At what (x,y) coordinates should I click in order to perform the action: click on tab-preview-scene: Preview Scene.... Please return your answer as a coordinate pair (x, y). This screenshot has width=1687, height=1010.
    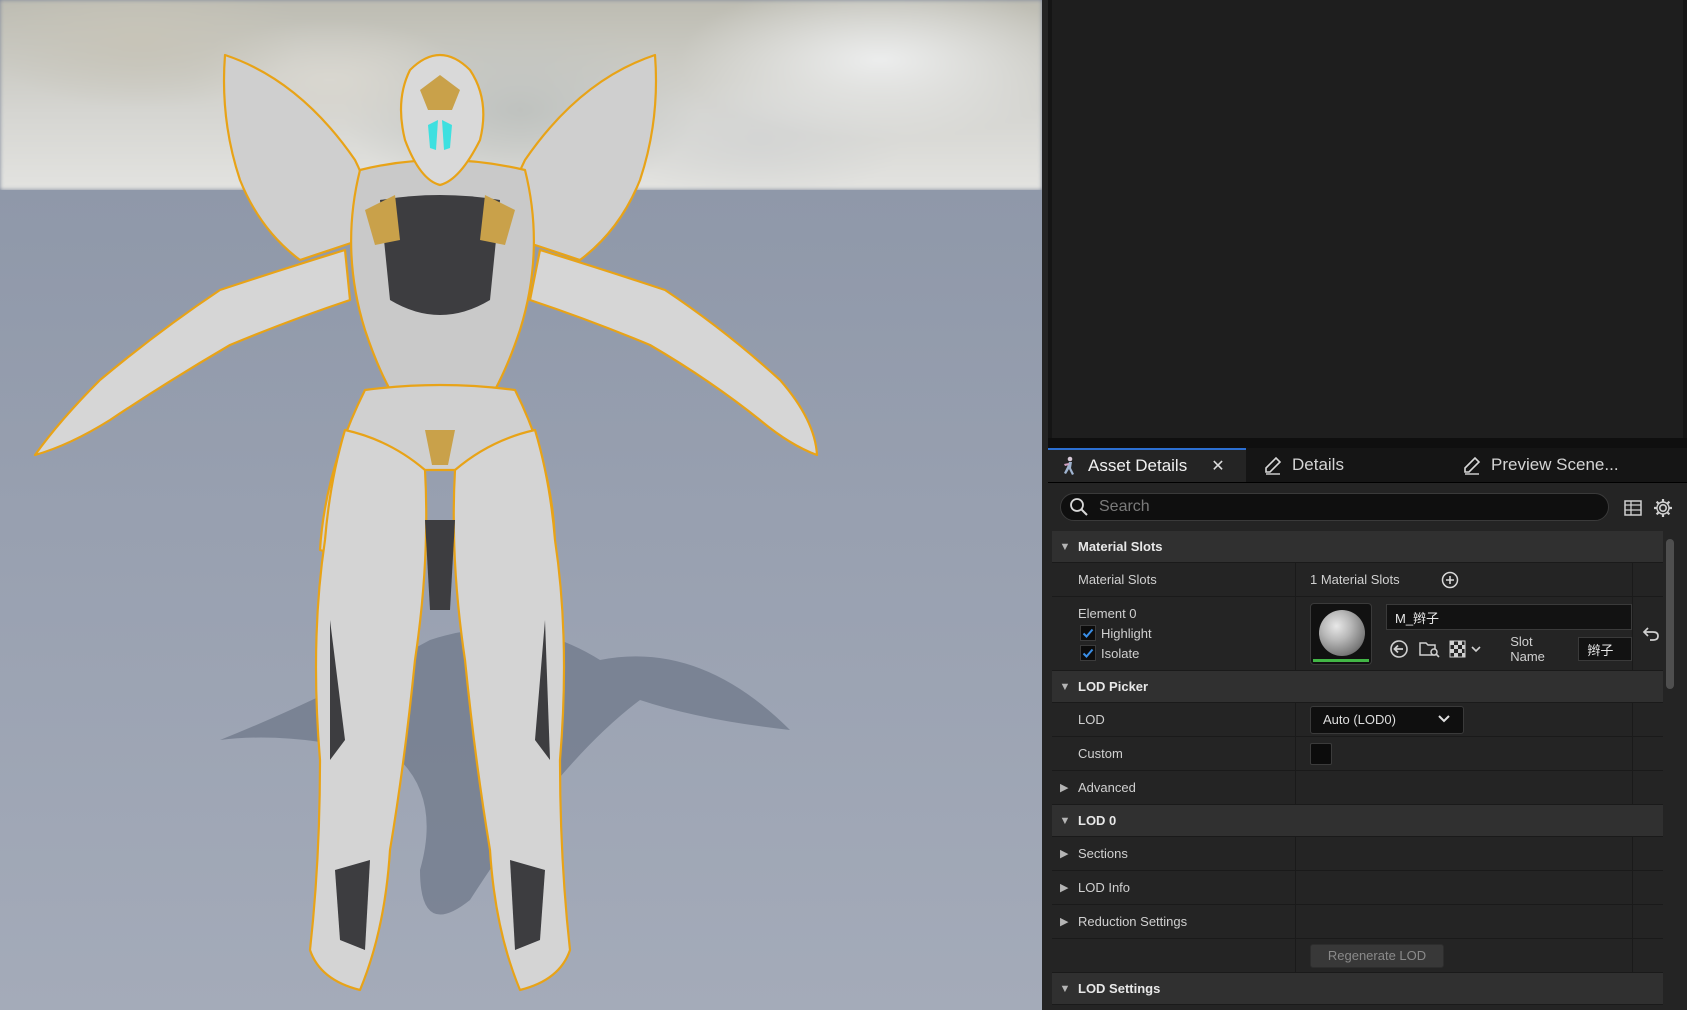
    Looking at the image, I should click on (1568, 465).